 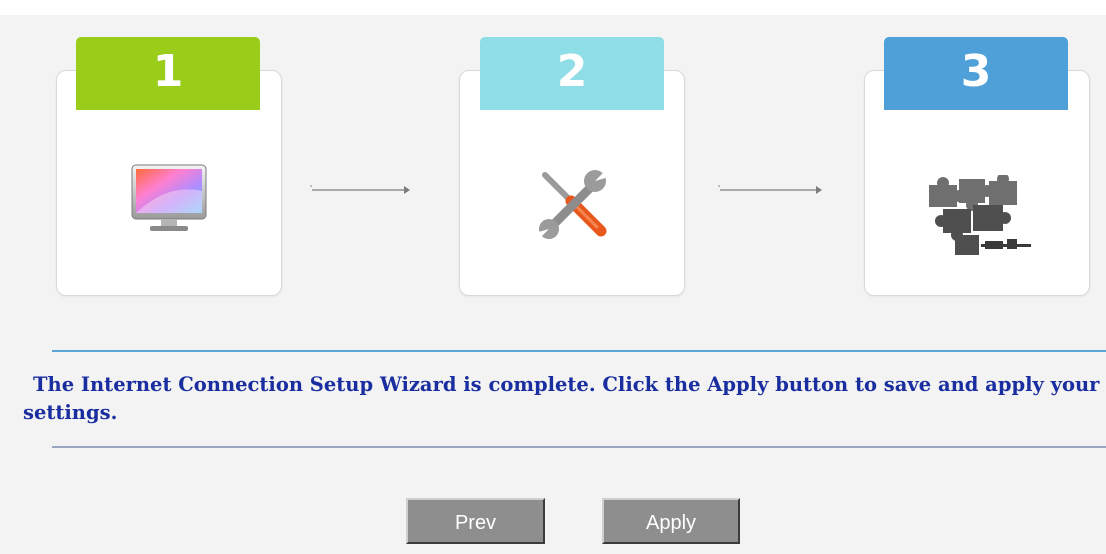 What do you see at coordinates (475, 521) in the screenshot?
I see `prev-button: Prev` at bounding box center [475, 521].